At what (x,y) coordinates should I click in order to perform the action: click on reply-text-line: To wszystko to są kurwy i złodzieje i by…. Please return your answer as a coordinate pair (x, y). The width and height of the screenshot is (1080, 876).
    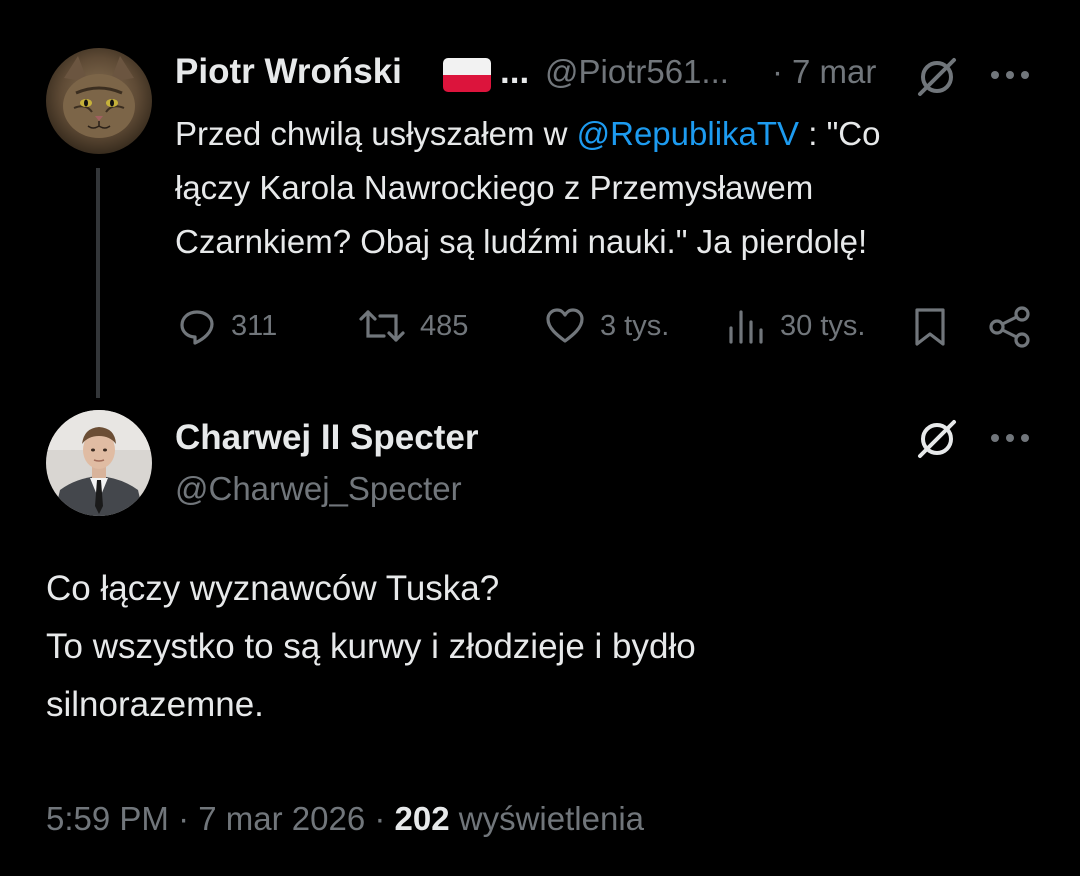
    Looking at the image, I should click on (371, 646).